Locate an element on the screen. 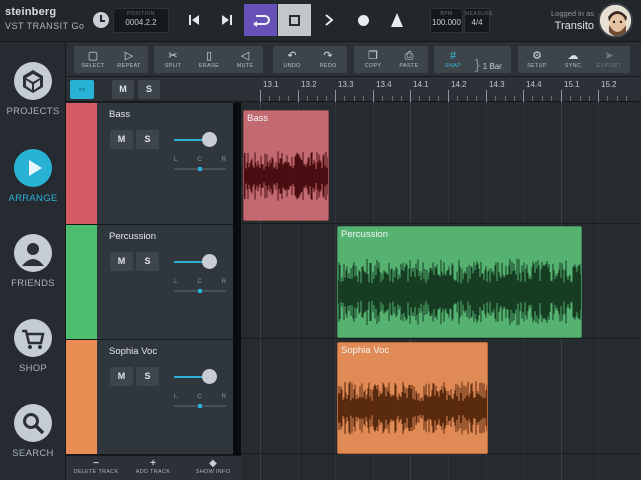 This screenshot has height=480, width=641. redo-button: ↷ REDO is located at coordinates (328, 59).